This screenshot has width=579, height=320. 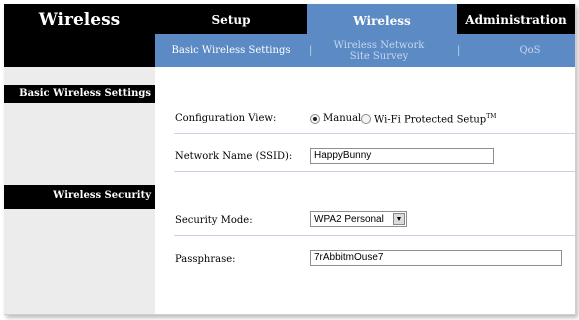 What do you see at coordinates (205, 259) in the screenshot?
I see `passphrase-label: Passphrase:` at bounding box center [205, 259].